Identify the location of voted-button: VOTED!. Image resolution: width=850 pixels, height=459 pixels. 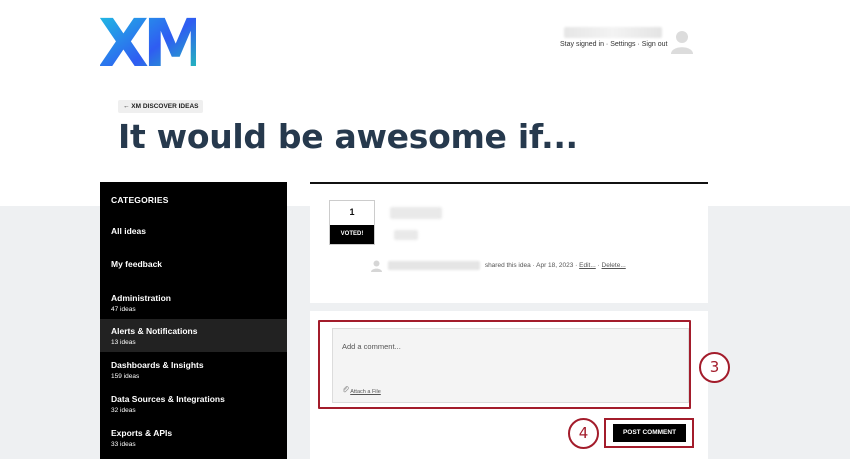
(352, 234).